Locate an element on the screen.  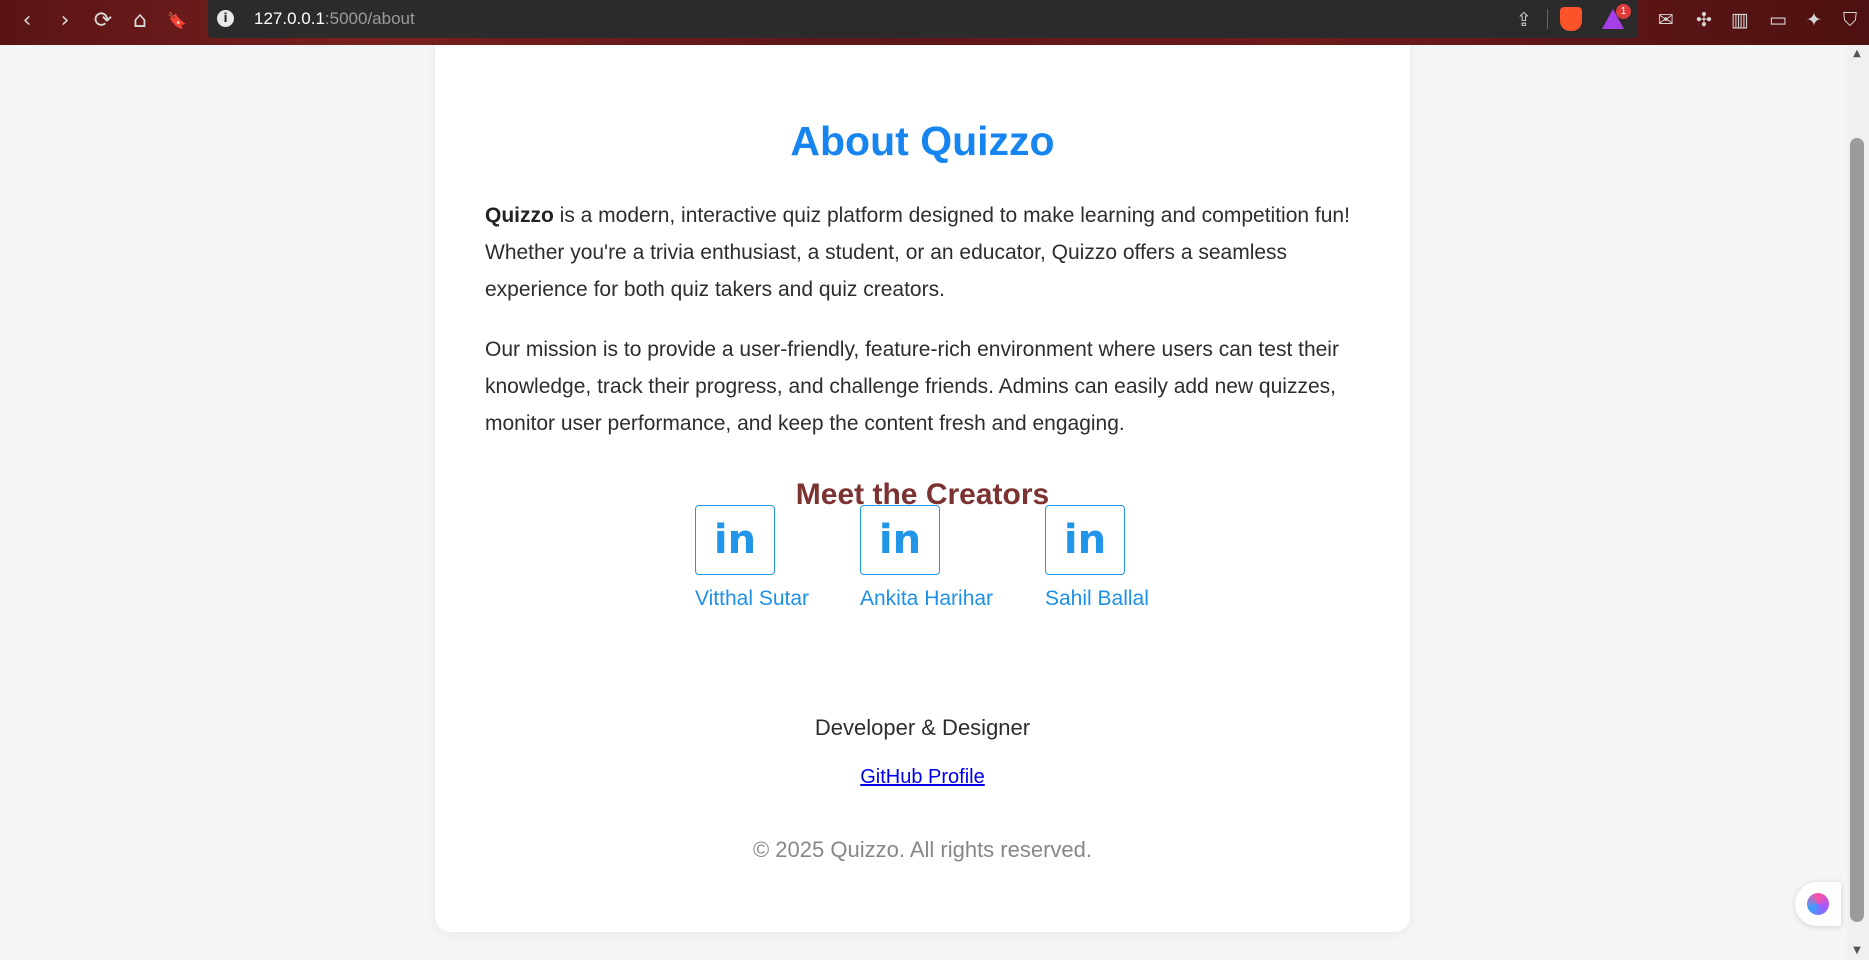
brain-icon is located at coordinates (1818, 904).